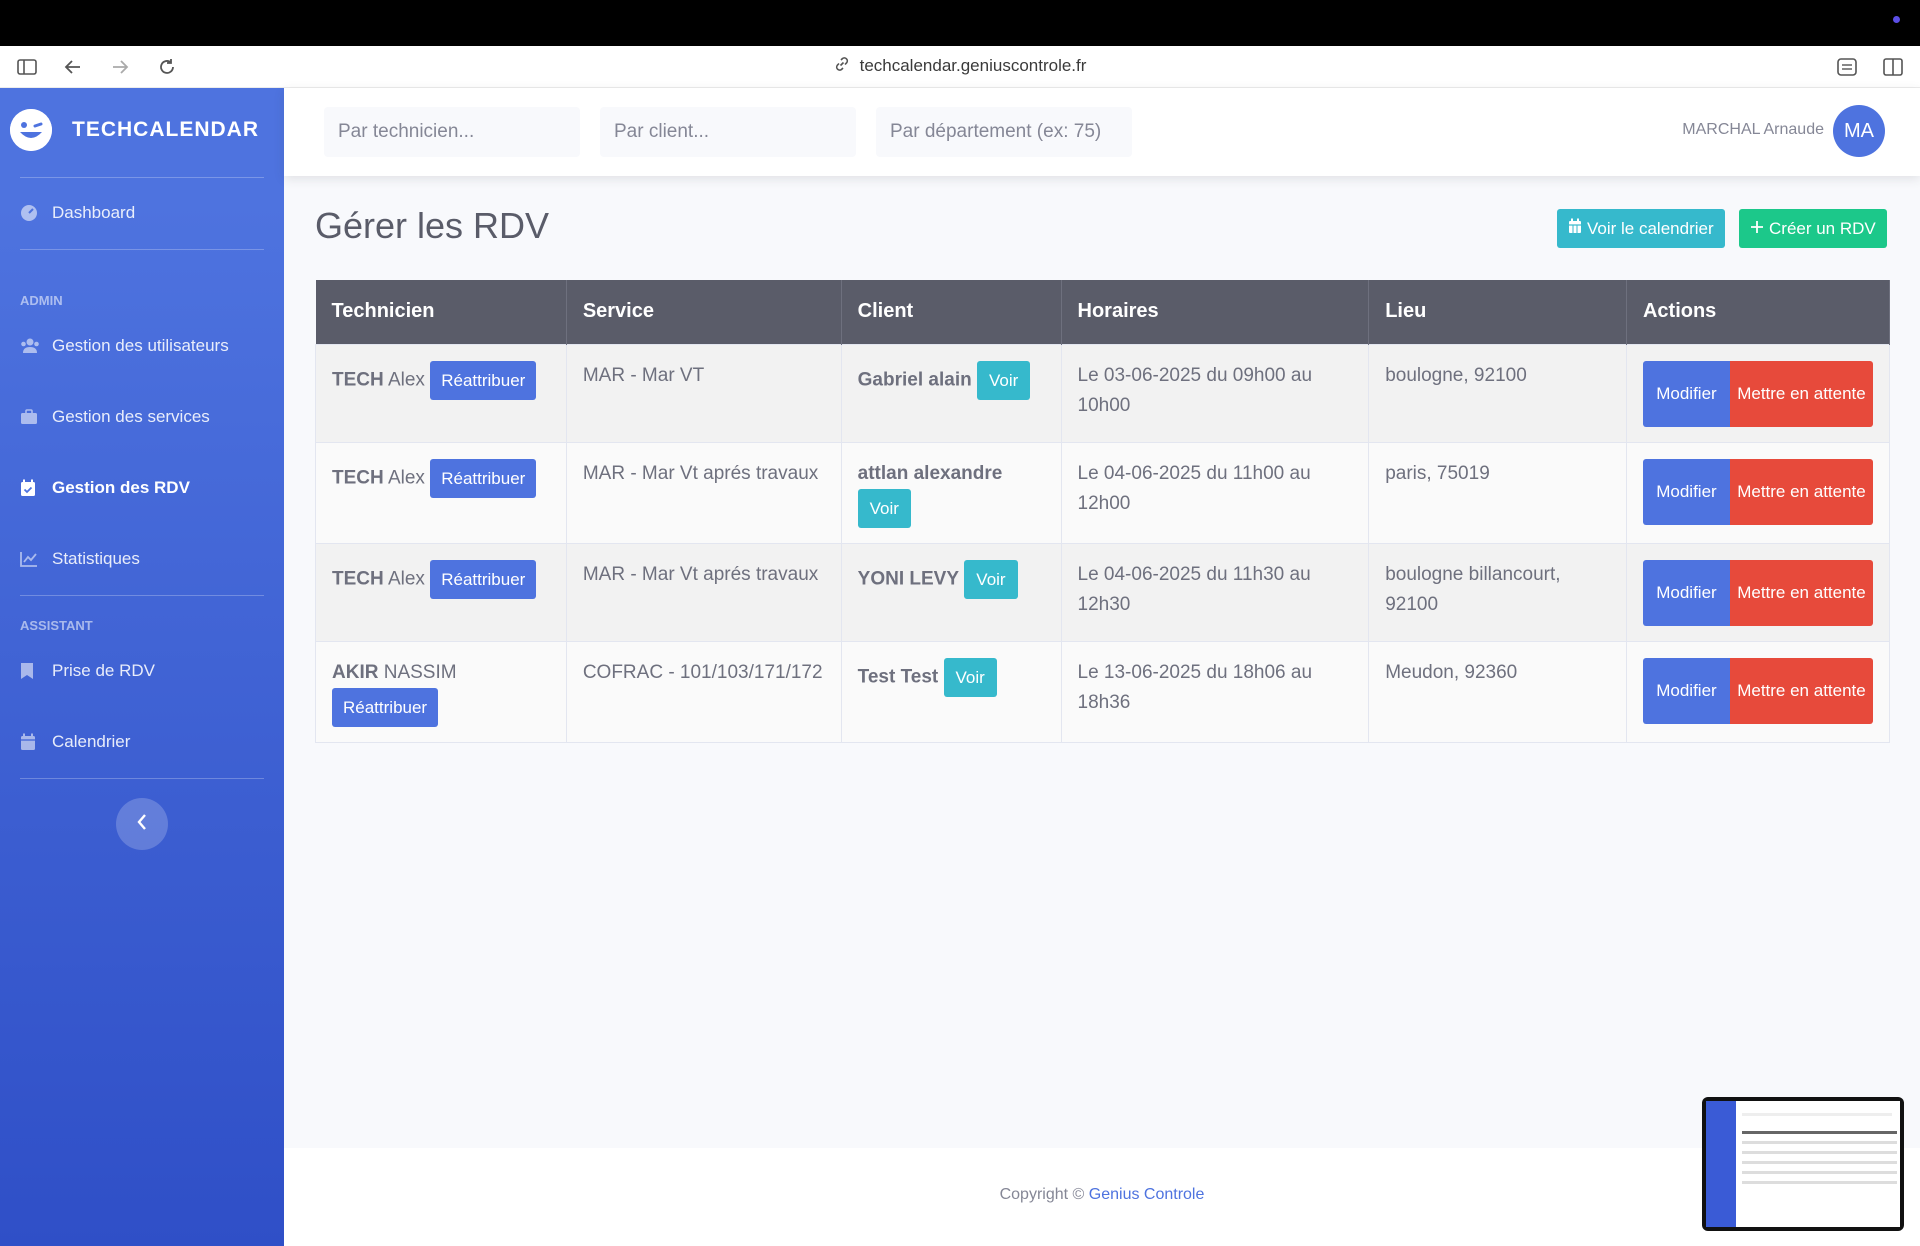 The image size is (1920, 1246). What do you see at coordinates (1641, 228) in the screenshot?
I see `view-calendar-button: Voir le calendrier` at bounding box center [1641, 228].